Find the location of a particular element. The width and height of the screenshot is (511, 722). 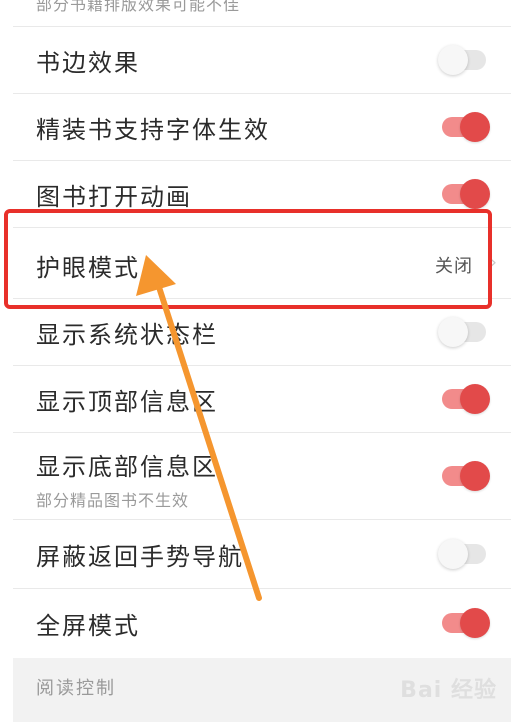

open-animation-toggle is located at coordinates (466, 194).